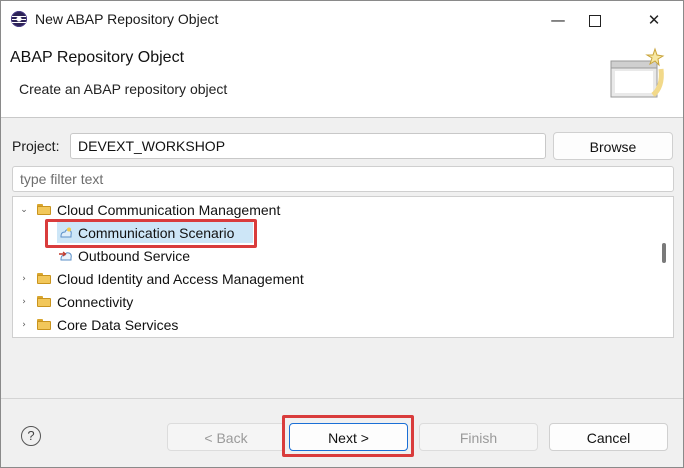  Describe the element at coordinates (127, 19) in the screenshot. I see `window-title: New ABAP Repository Object` at that location.